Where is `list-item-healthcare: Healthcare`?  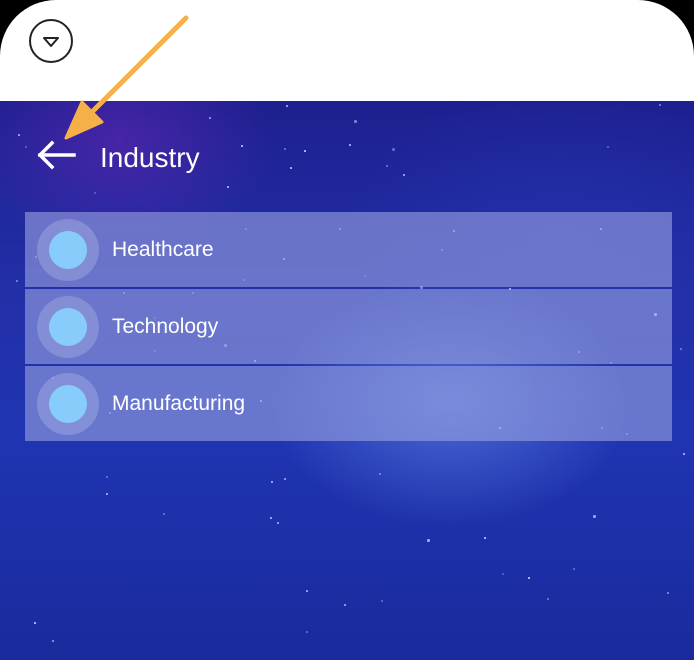
list-item-healthcare: Healthcare is located at coordinates (348, 249).